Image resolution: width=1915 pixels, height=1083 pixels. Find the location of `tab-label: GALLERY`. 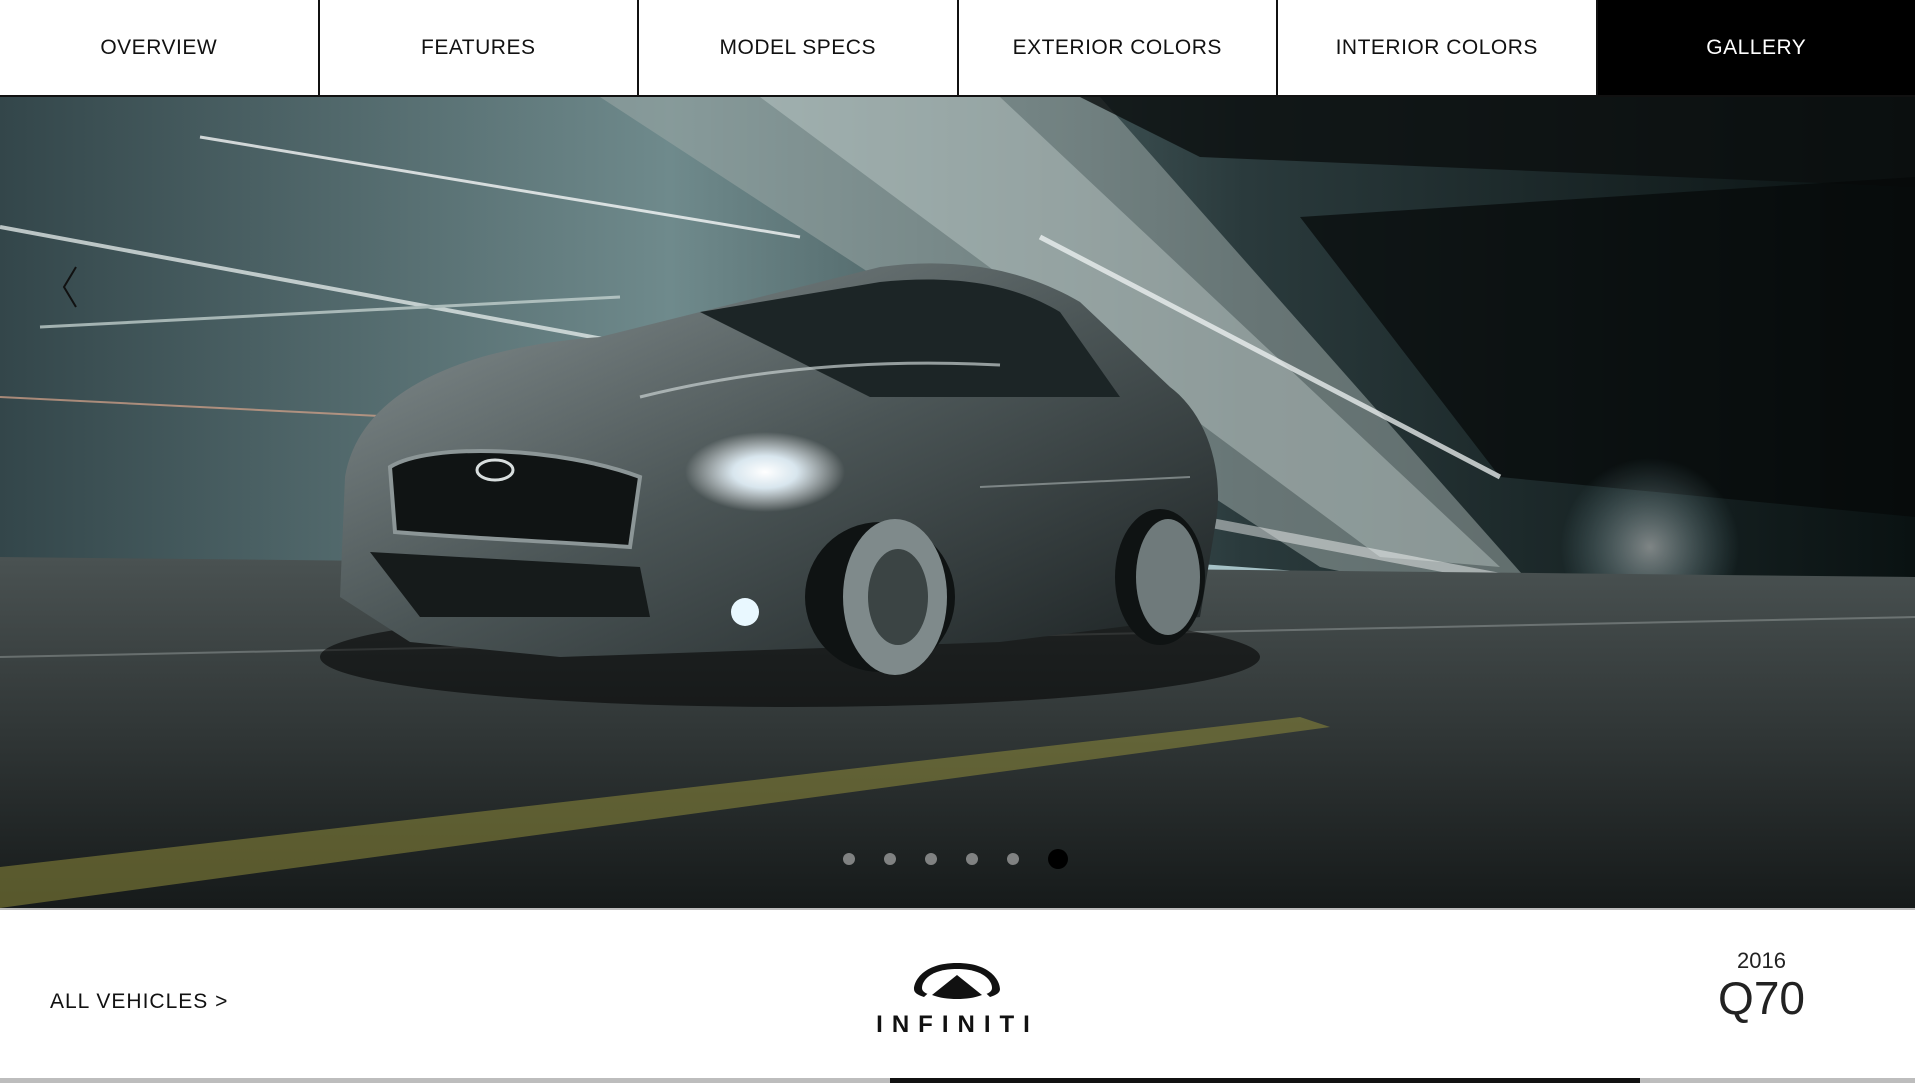

tab-label: GALLERY is located at coordinates (1756, 47).